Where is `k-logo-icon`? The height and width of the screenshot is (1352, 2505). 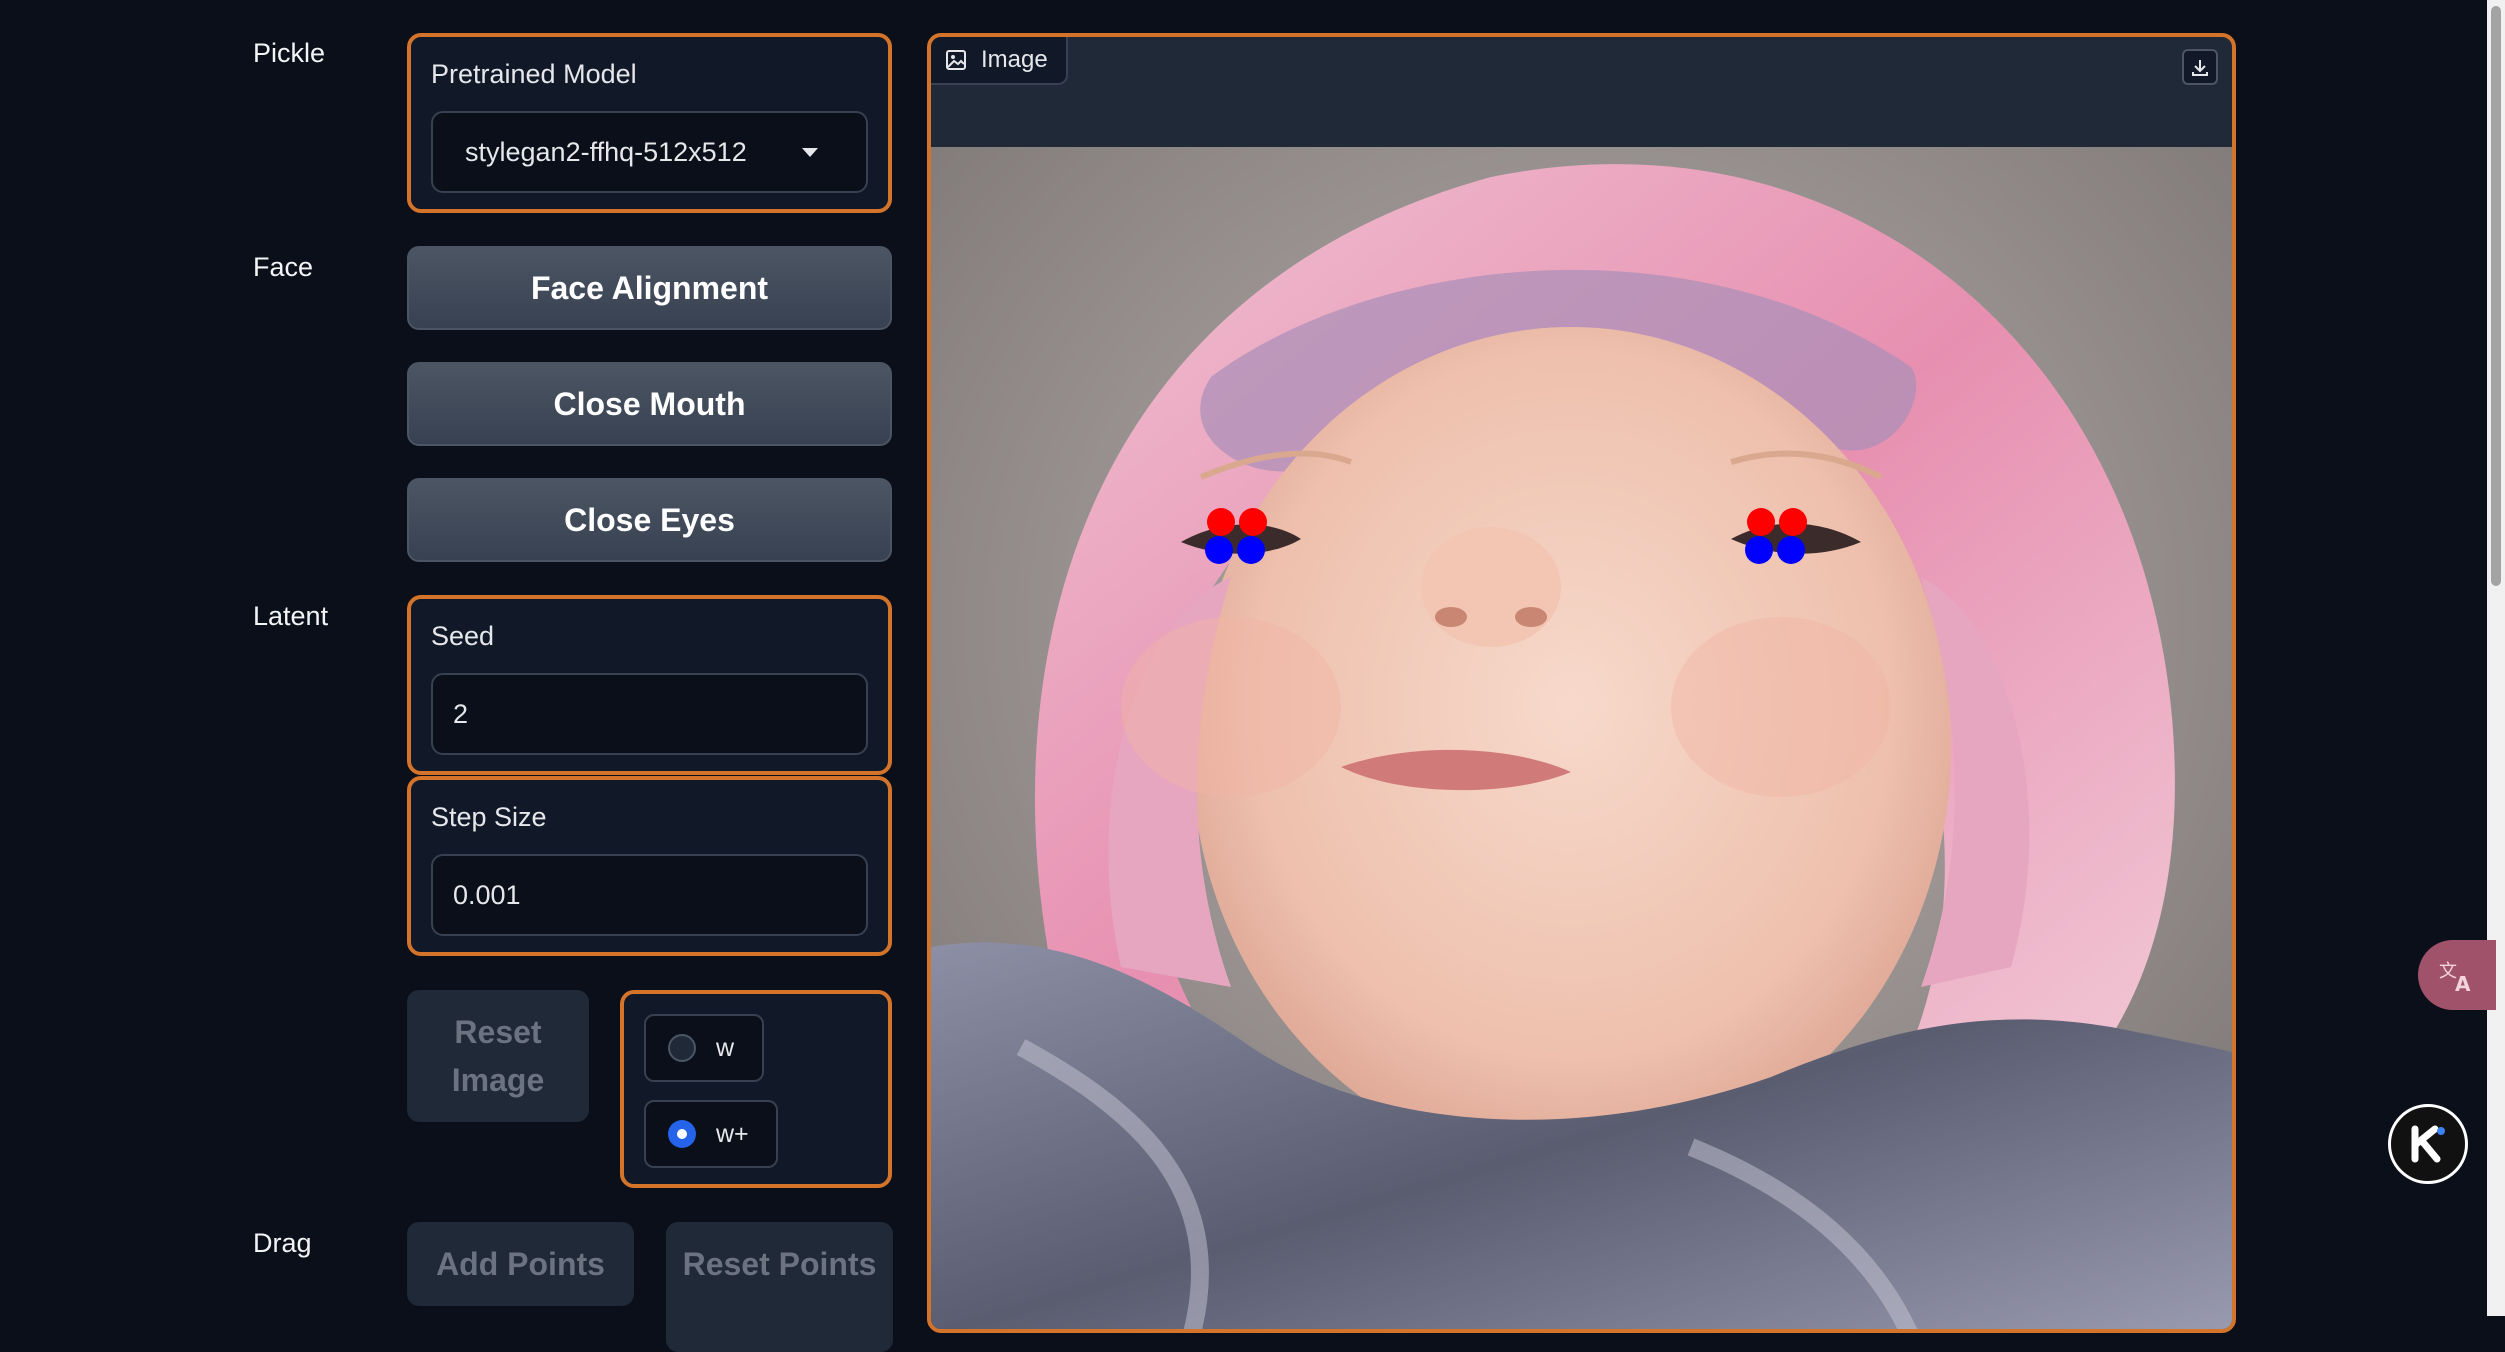
k-logo-icon is located at coordinates (2428, 1144).